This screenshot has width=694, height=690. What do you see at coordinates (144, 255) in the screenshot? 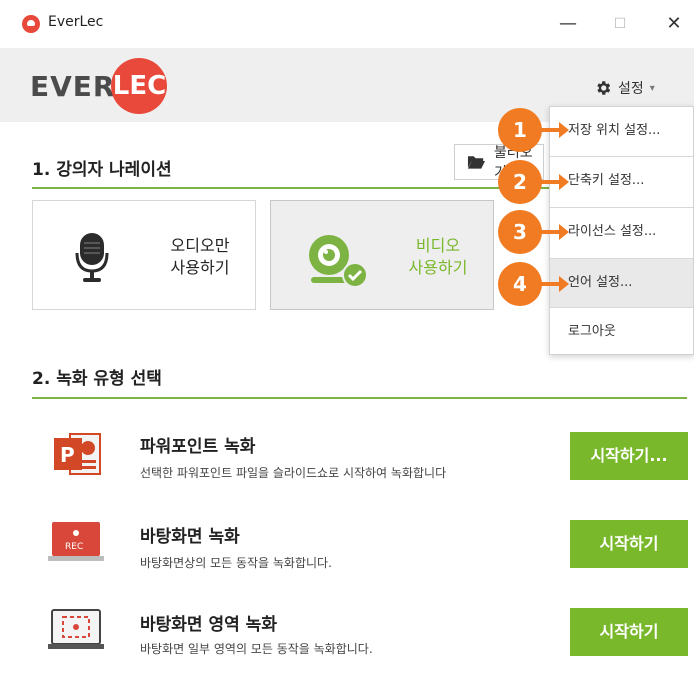
I see `audio-only-card: 오디오만 사용하기` at bounding box center [144, 255].